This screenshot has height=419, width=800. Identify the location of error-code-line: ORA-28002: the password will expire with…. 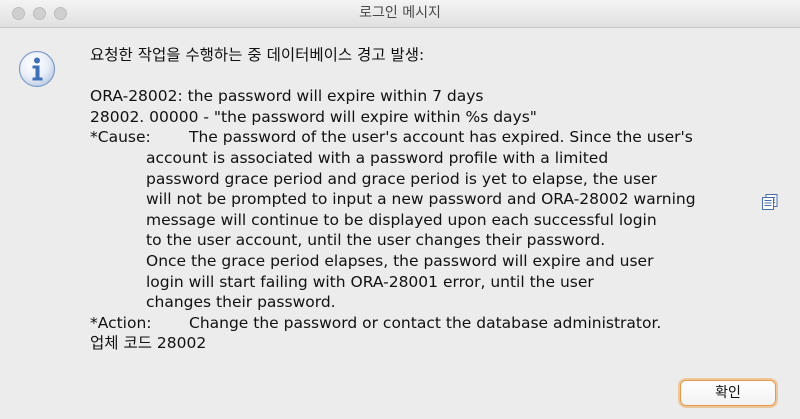
(287, 96).